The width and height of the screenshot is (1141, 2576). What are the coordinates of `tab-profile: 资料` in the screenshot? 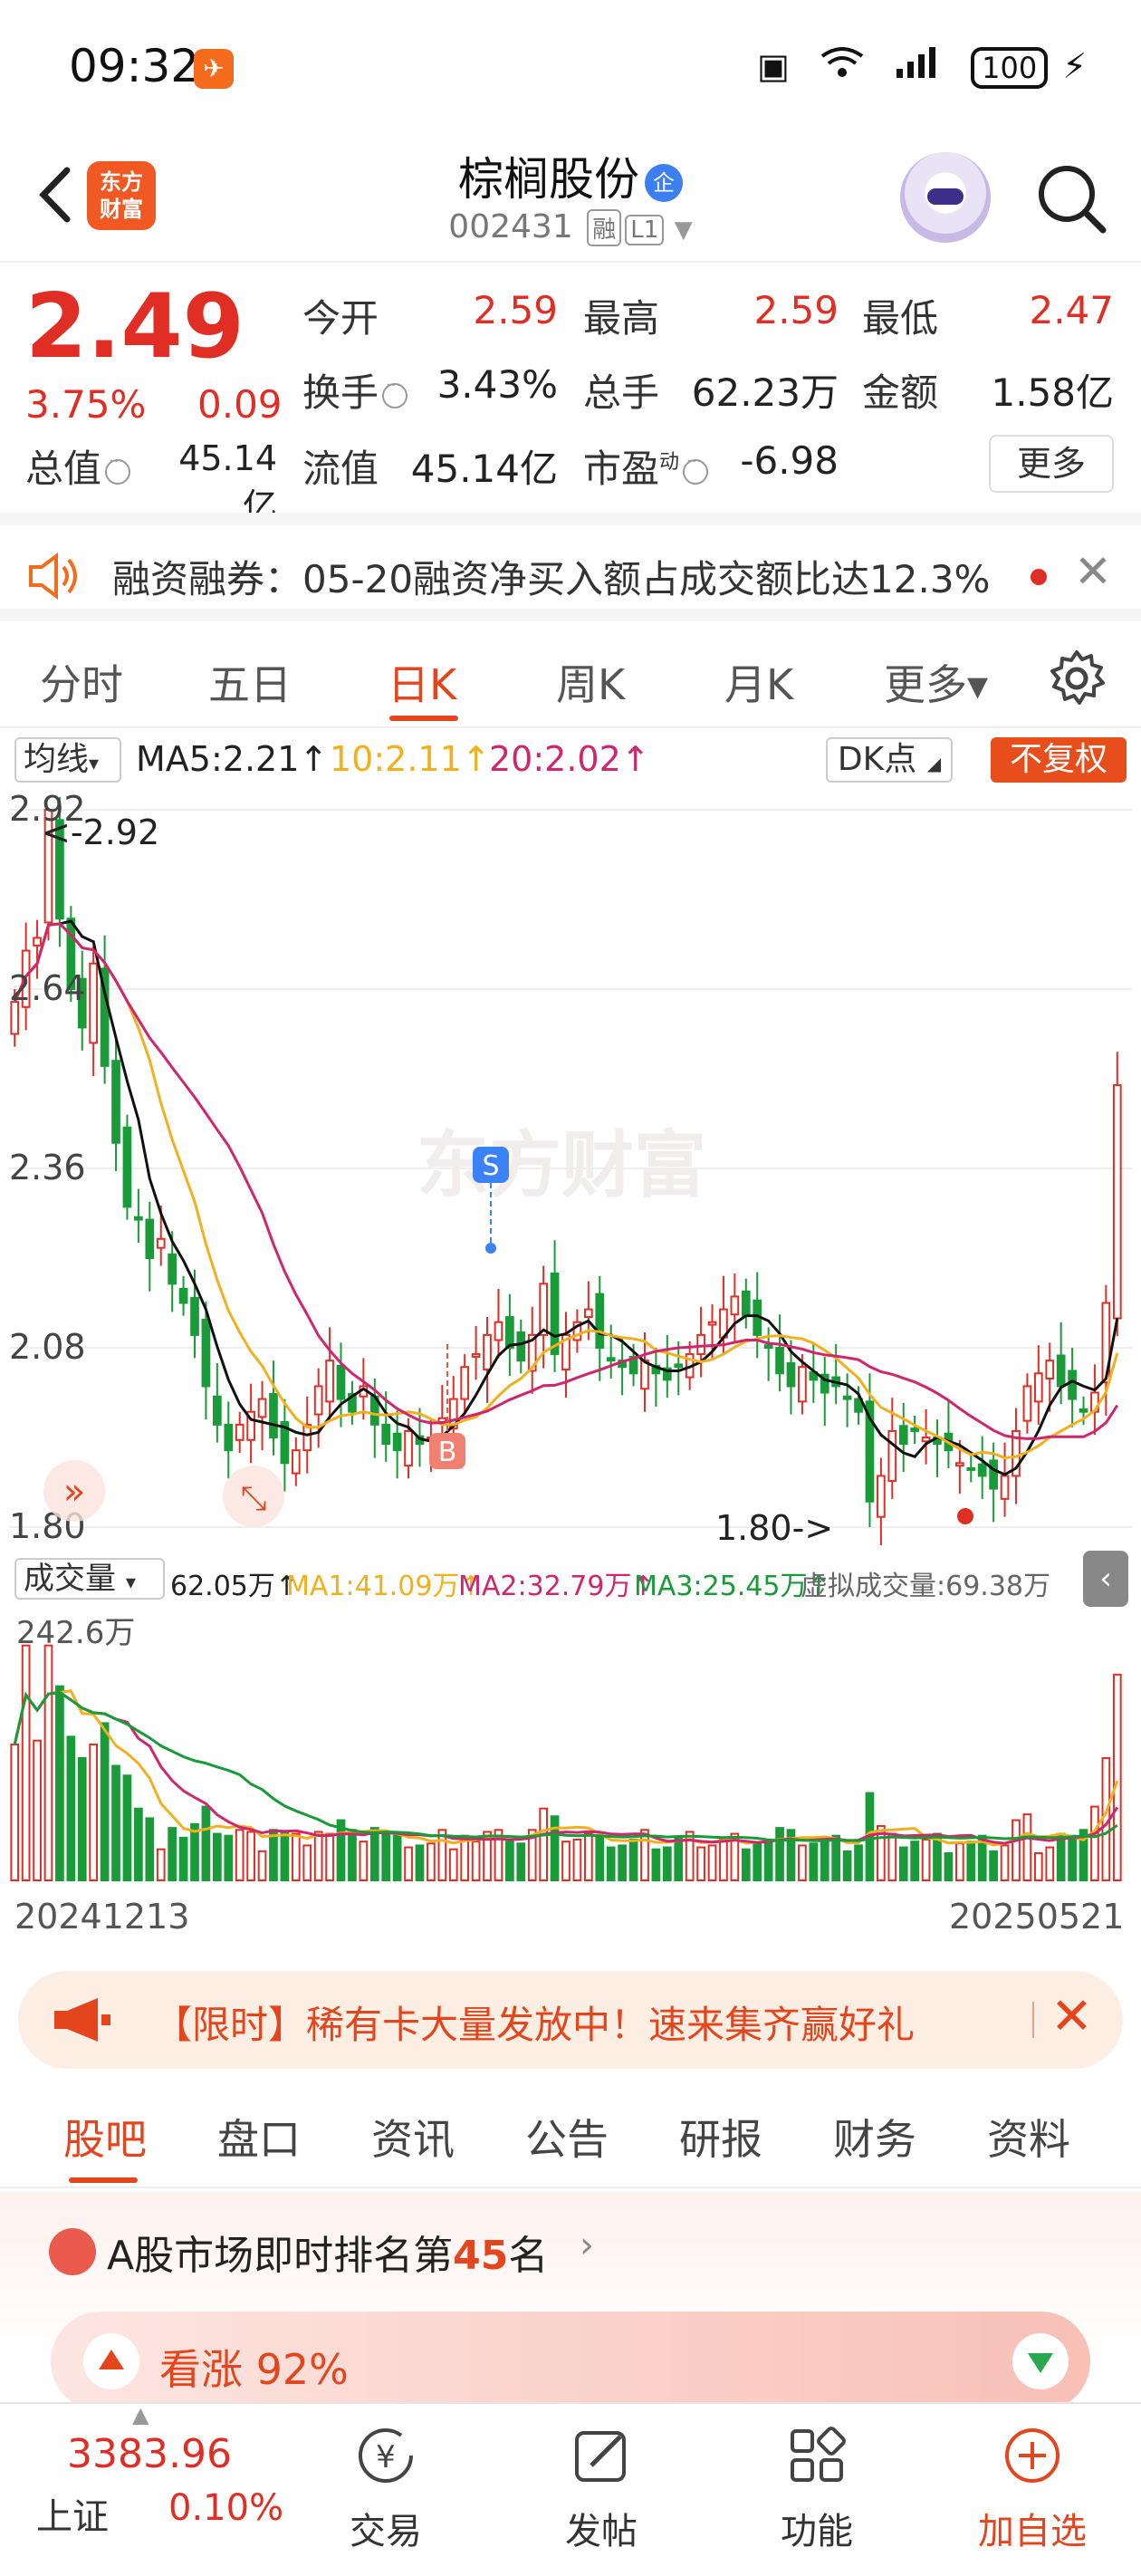 It's located at (1028, 2137).